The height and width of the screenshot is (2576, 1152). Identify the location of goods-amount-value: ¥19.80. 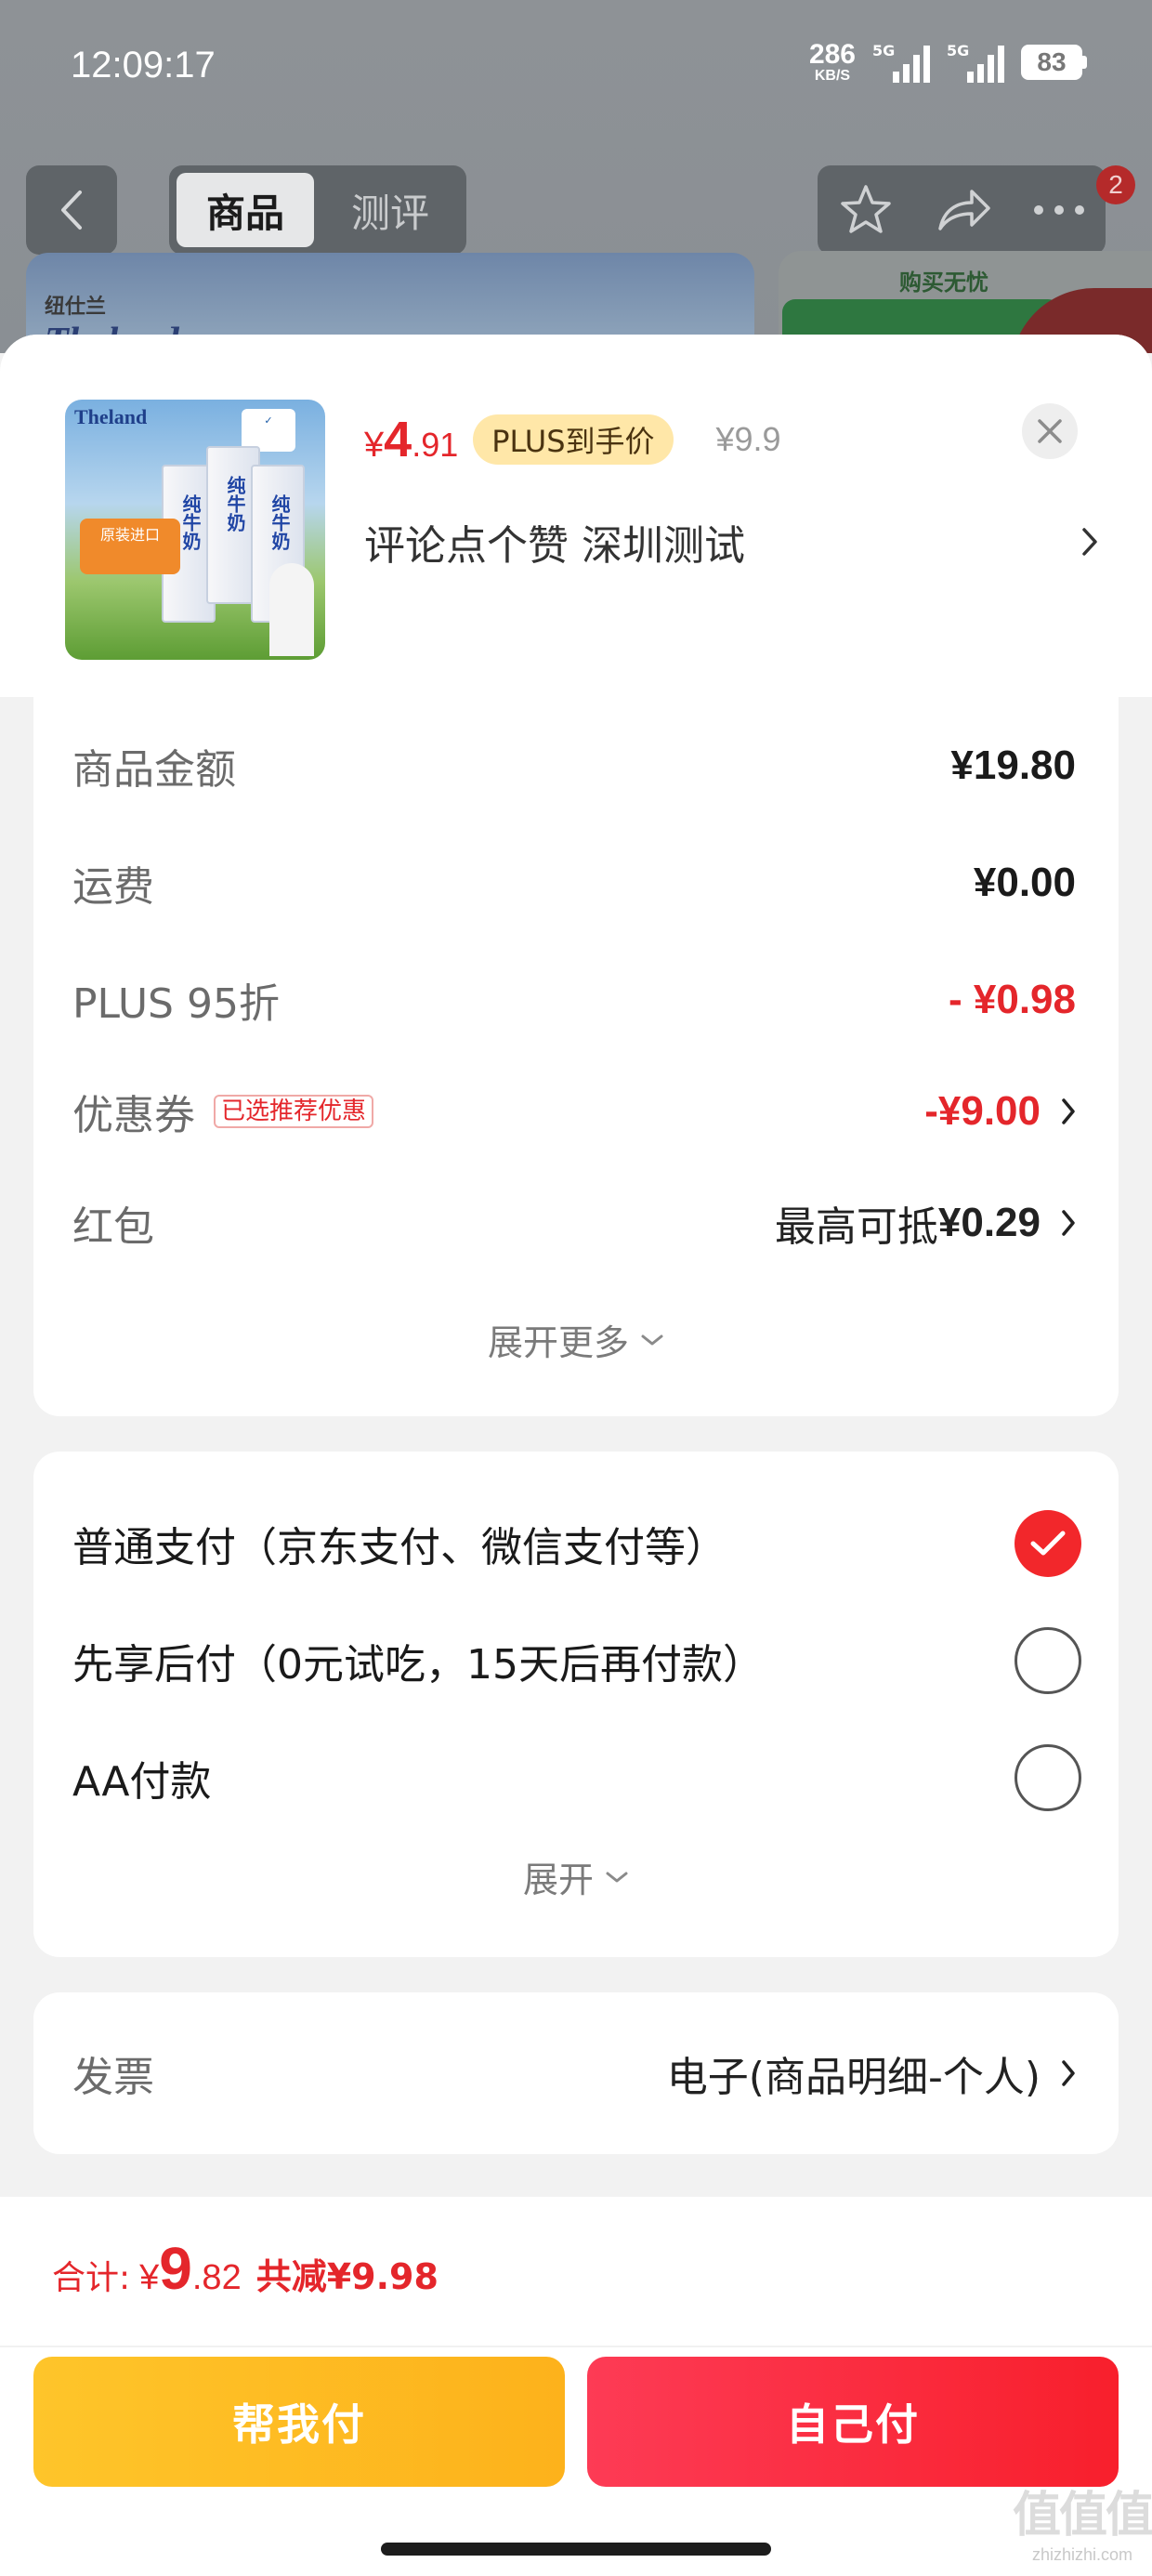
(1013, 765).